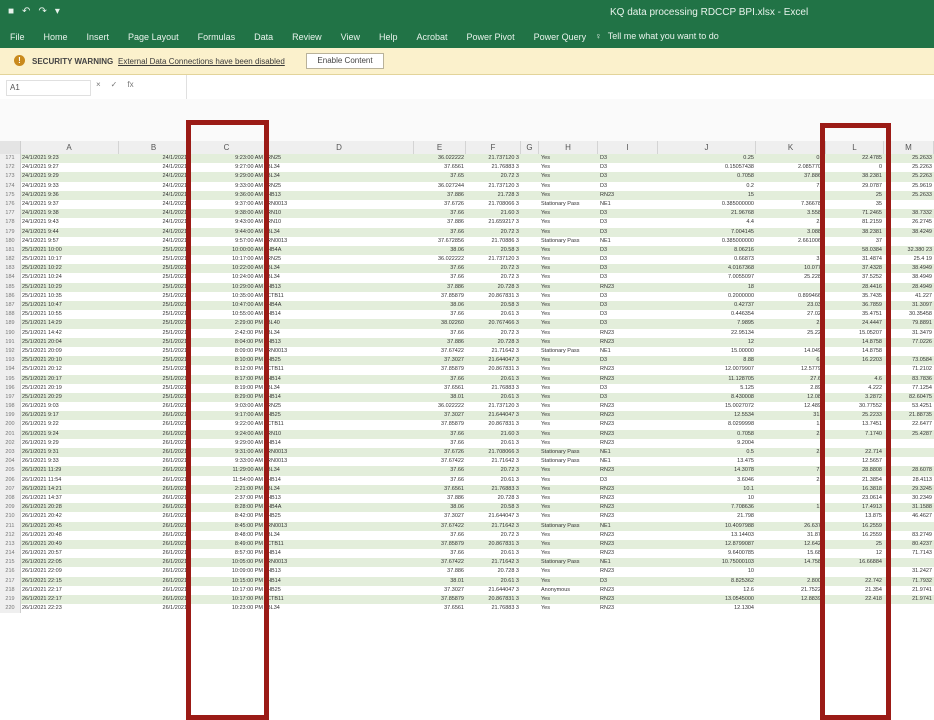 This screenshot has width=934, height=720. Describe the element at coordinates (493, 241) in the screenshot. I see `cell-f: 21.70886 3` at that location.